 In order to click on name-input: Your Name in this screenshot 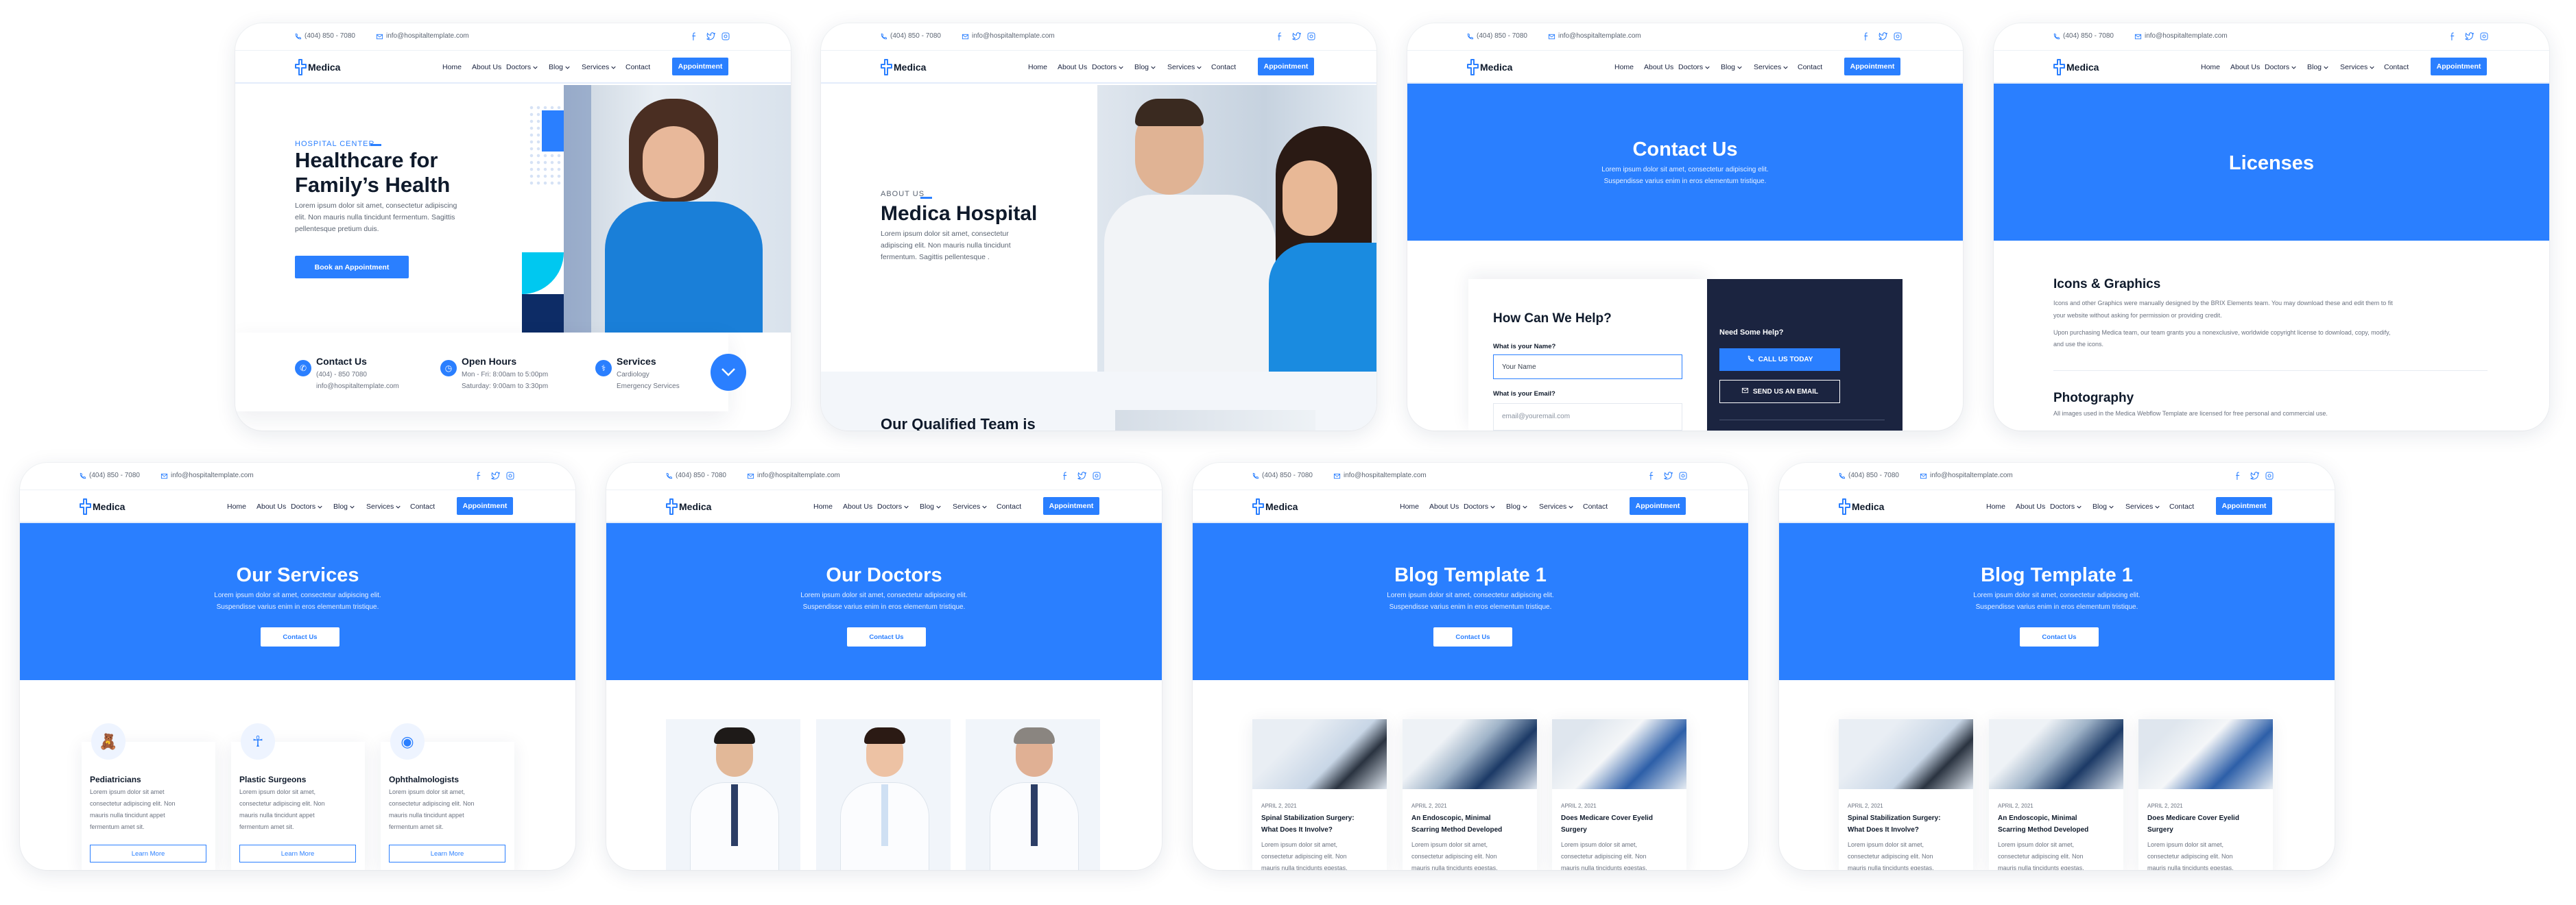, I will do `click(1588, 366)`.